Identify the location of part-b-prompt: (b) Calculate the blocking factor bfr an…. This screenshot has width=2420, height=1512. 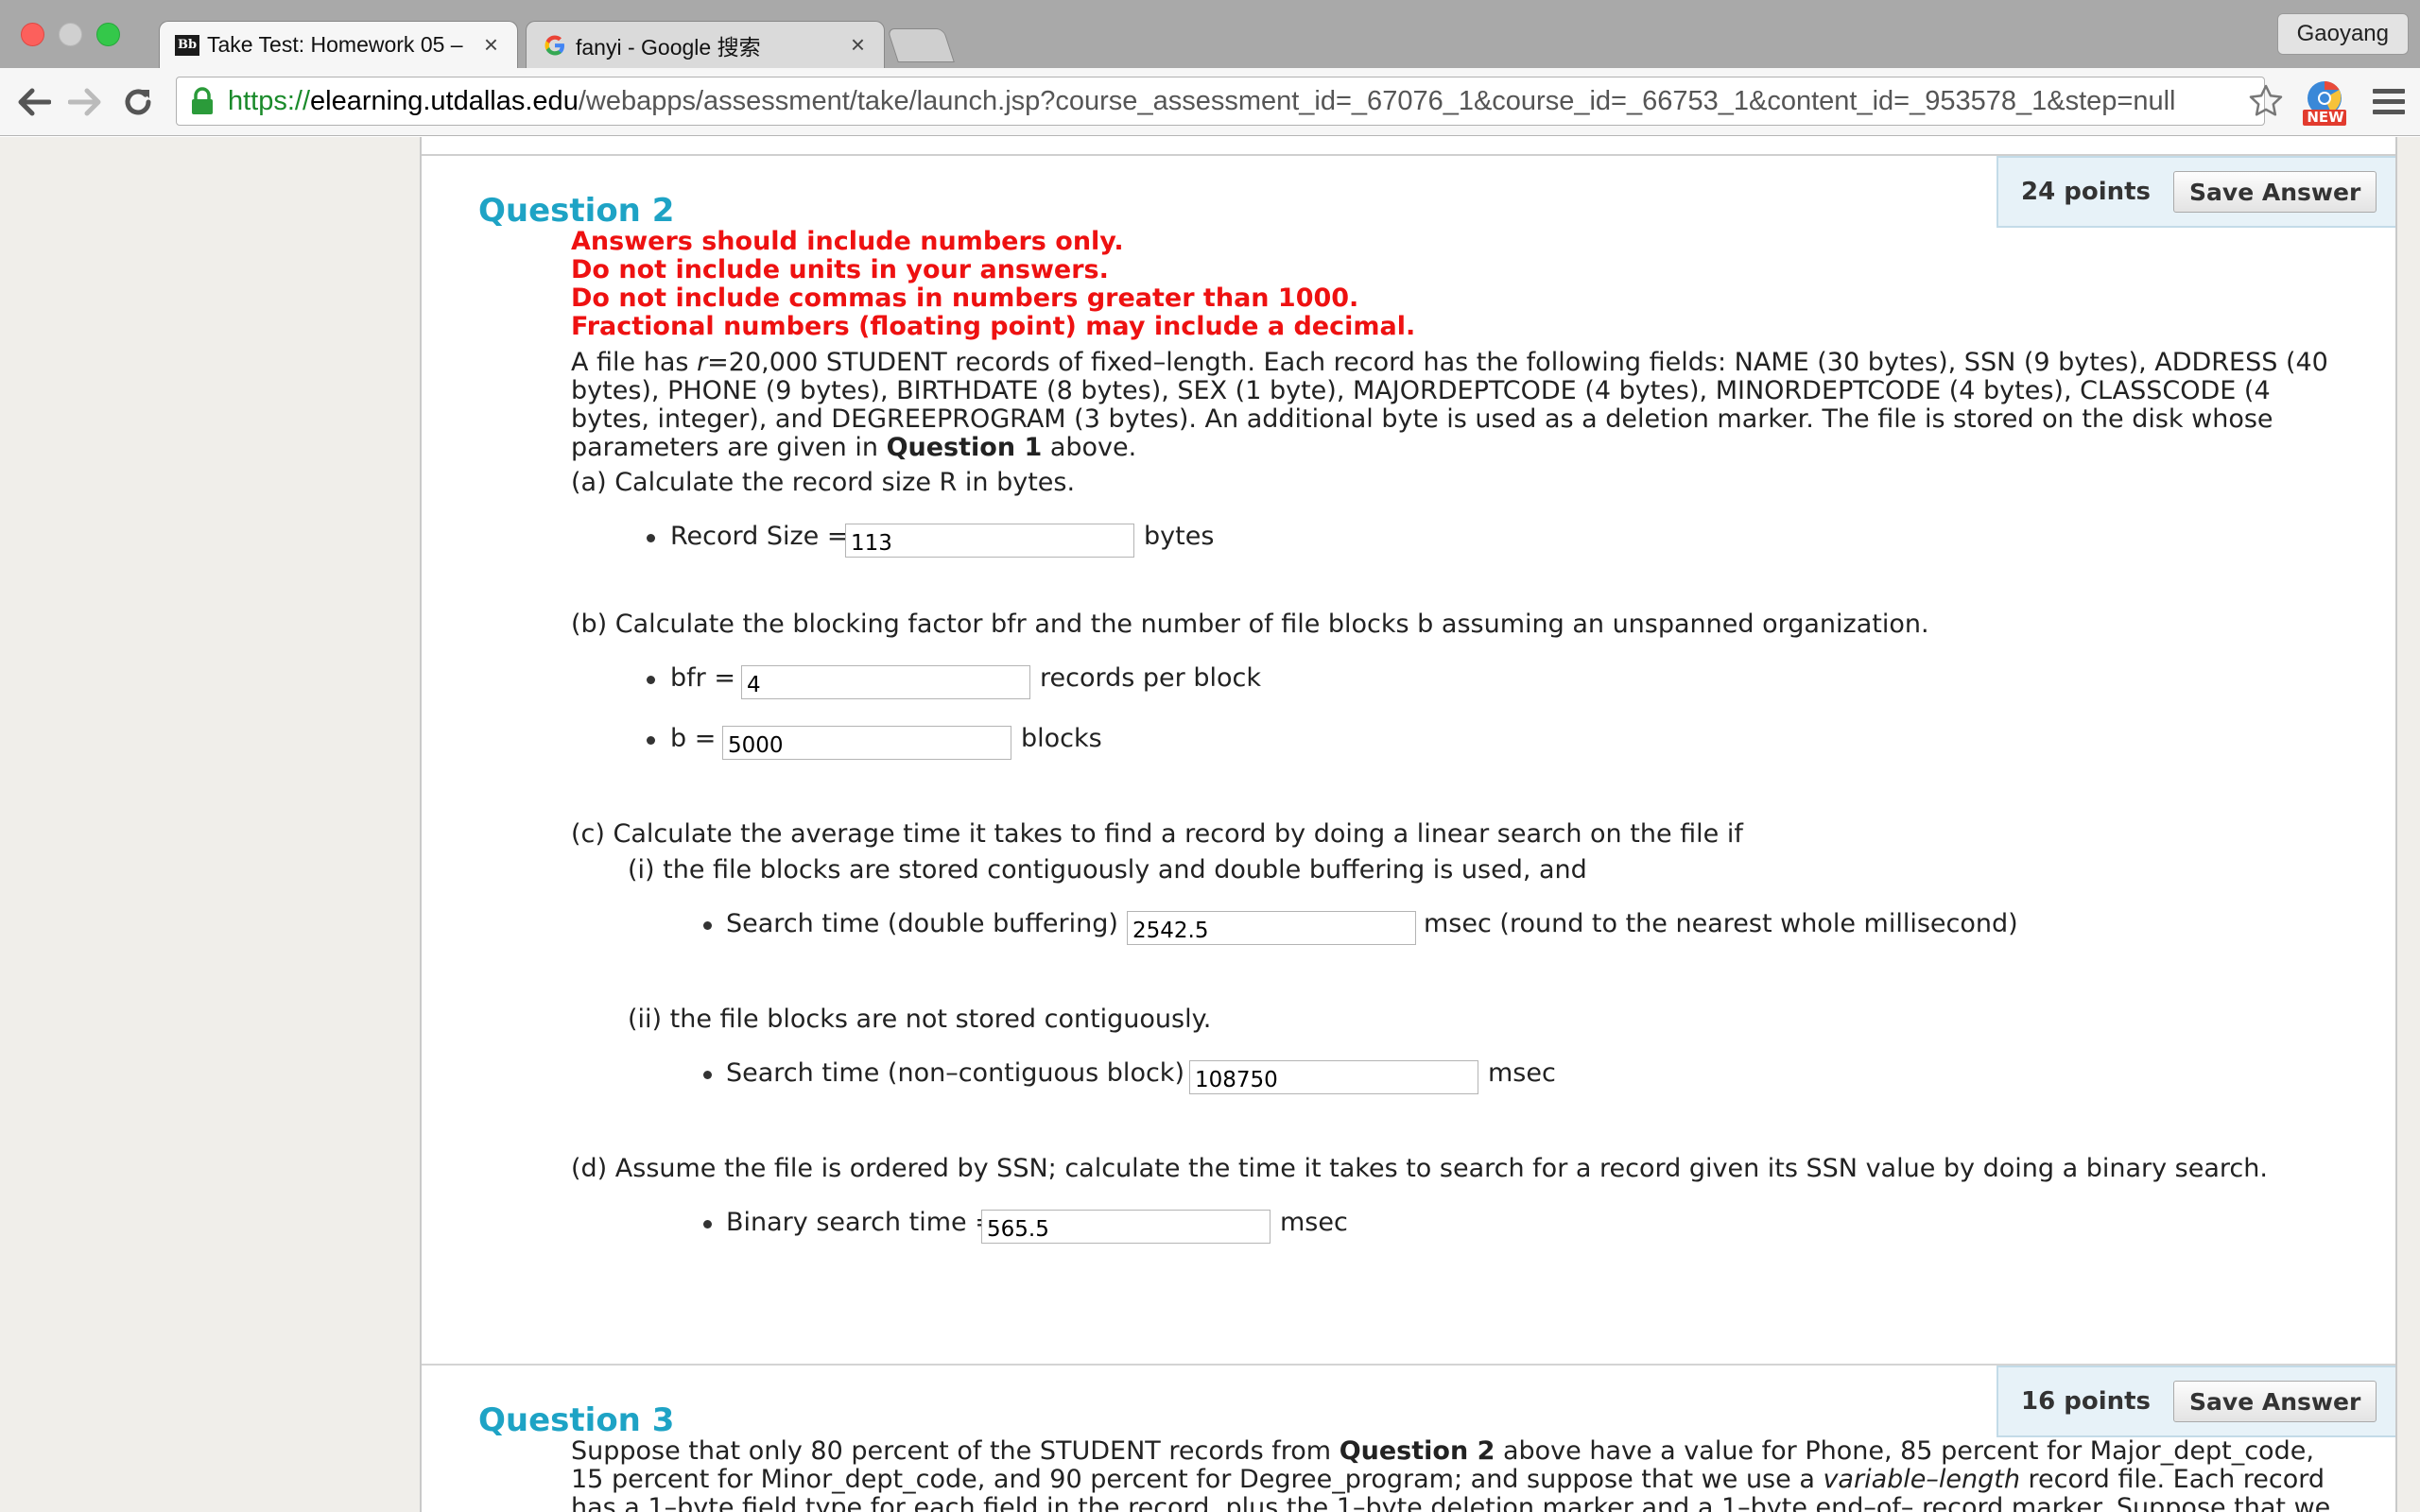
(1250, 624).